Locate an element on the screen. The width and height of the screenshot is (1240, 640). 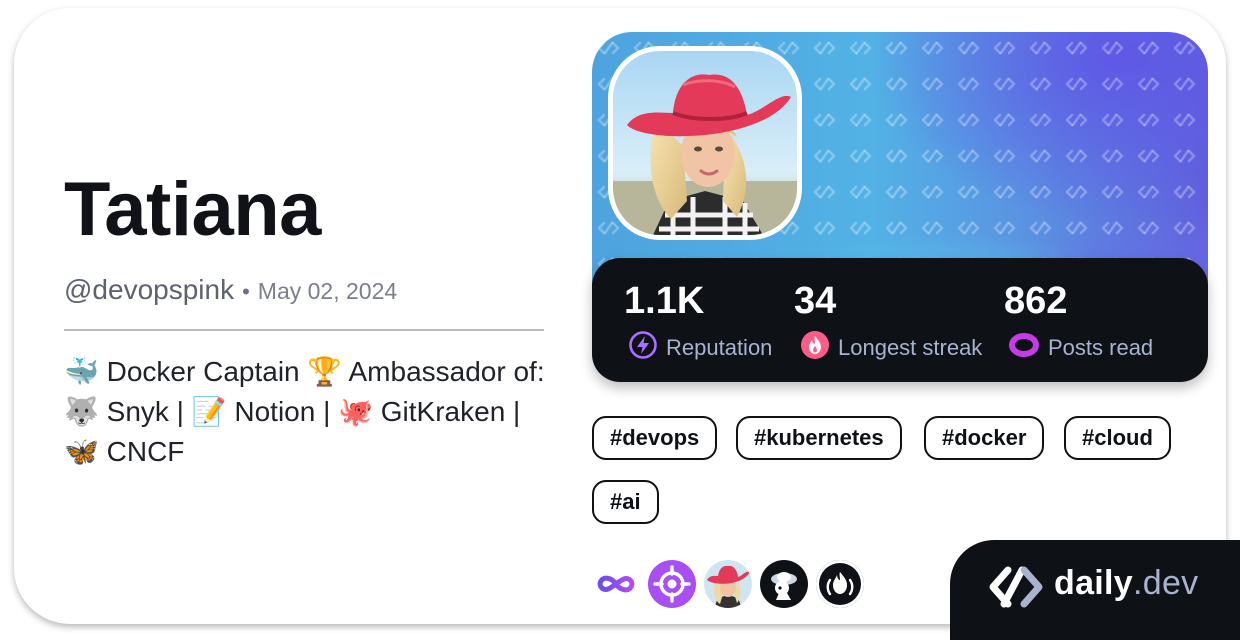
stat-label: Posts read is located at coordinates (1101, 347).